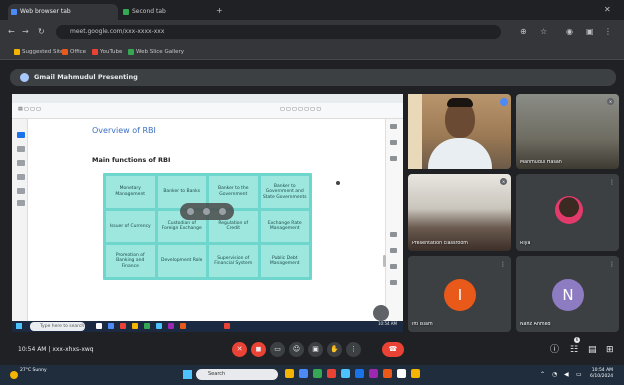 Image resolution: width=624 pixels, height=385 pixels. What do you see at coordinates (41, 32) in the screenshot?
I see `reload-icon: ↻` at bounding box center [41, 32].